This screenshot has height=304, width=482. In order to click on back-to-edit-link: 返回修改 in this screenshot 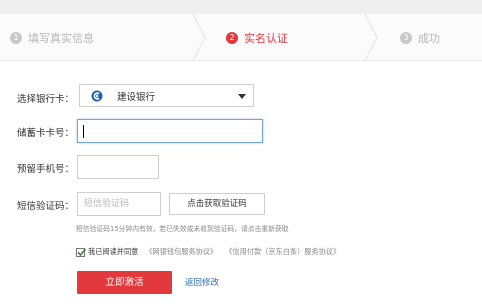, I will do `click(202, 282)`.